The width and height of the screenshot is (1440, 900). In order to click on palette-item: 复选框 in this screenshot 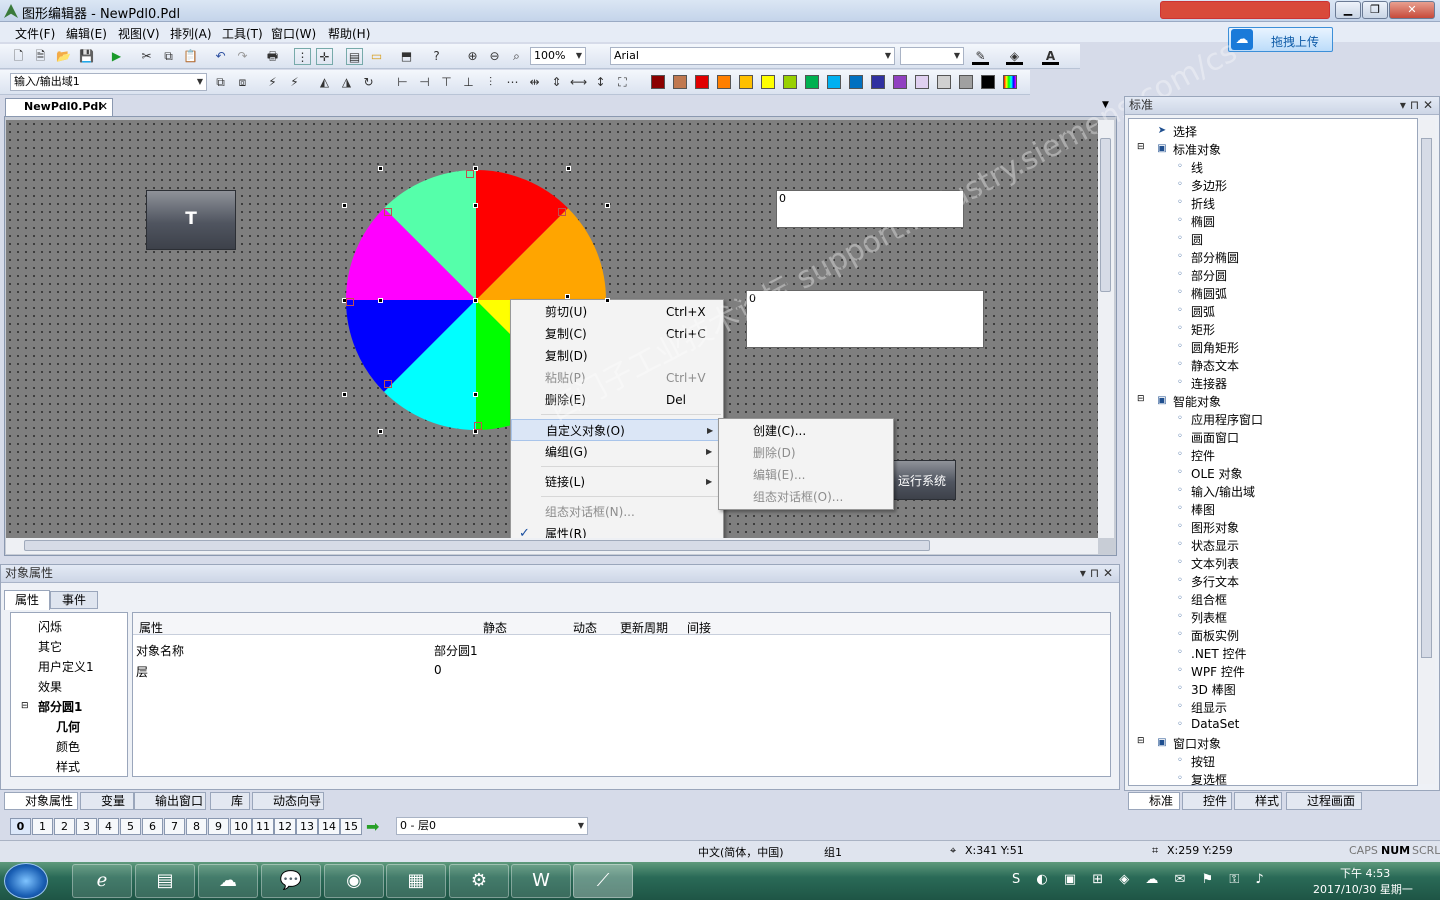, I will do `click(1209, 779)`.